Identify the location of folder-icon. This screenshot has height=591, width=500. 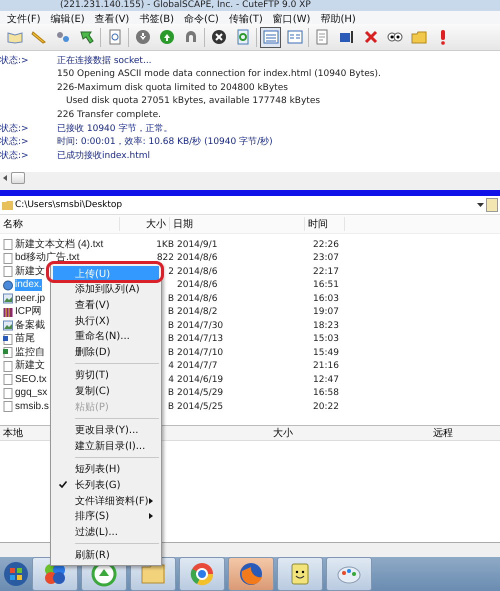
(418, 37).